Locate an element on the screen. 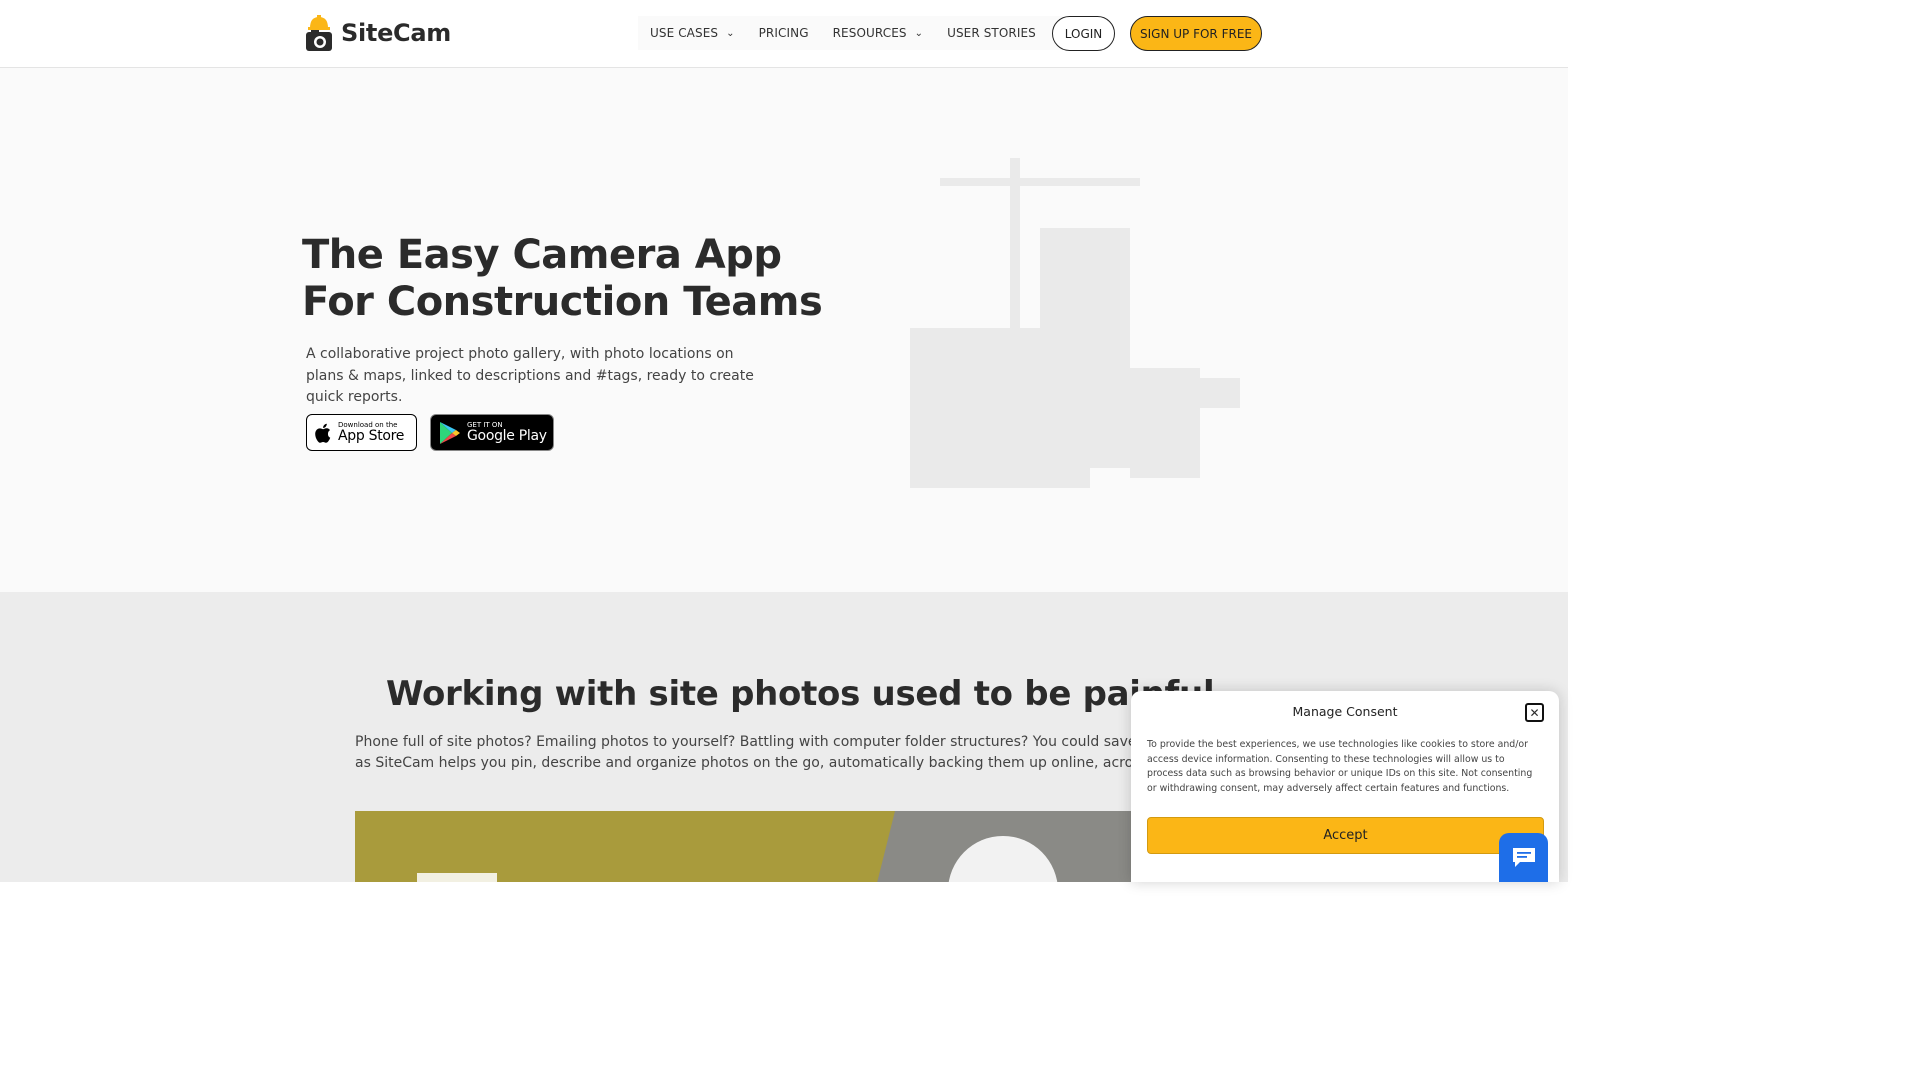 Image resolution: width=1920 pixels, height=1080 pixels. close-icon: ✕ is located at coordinates (1534, 712).